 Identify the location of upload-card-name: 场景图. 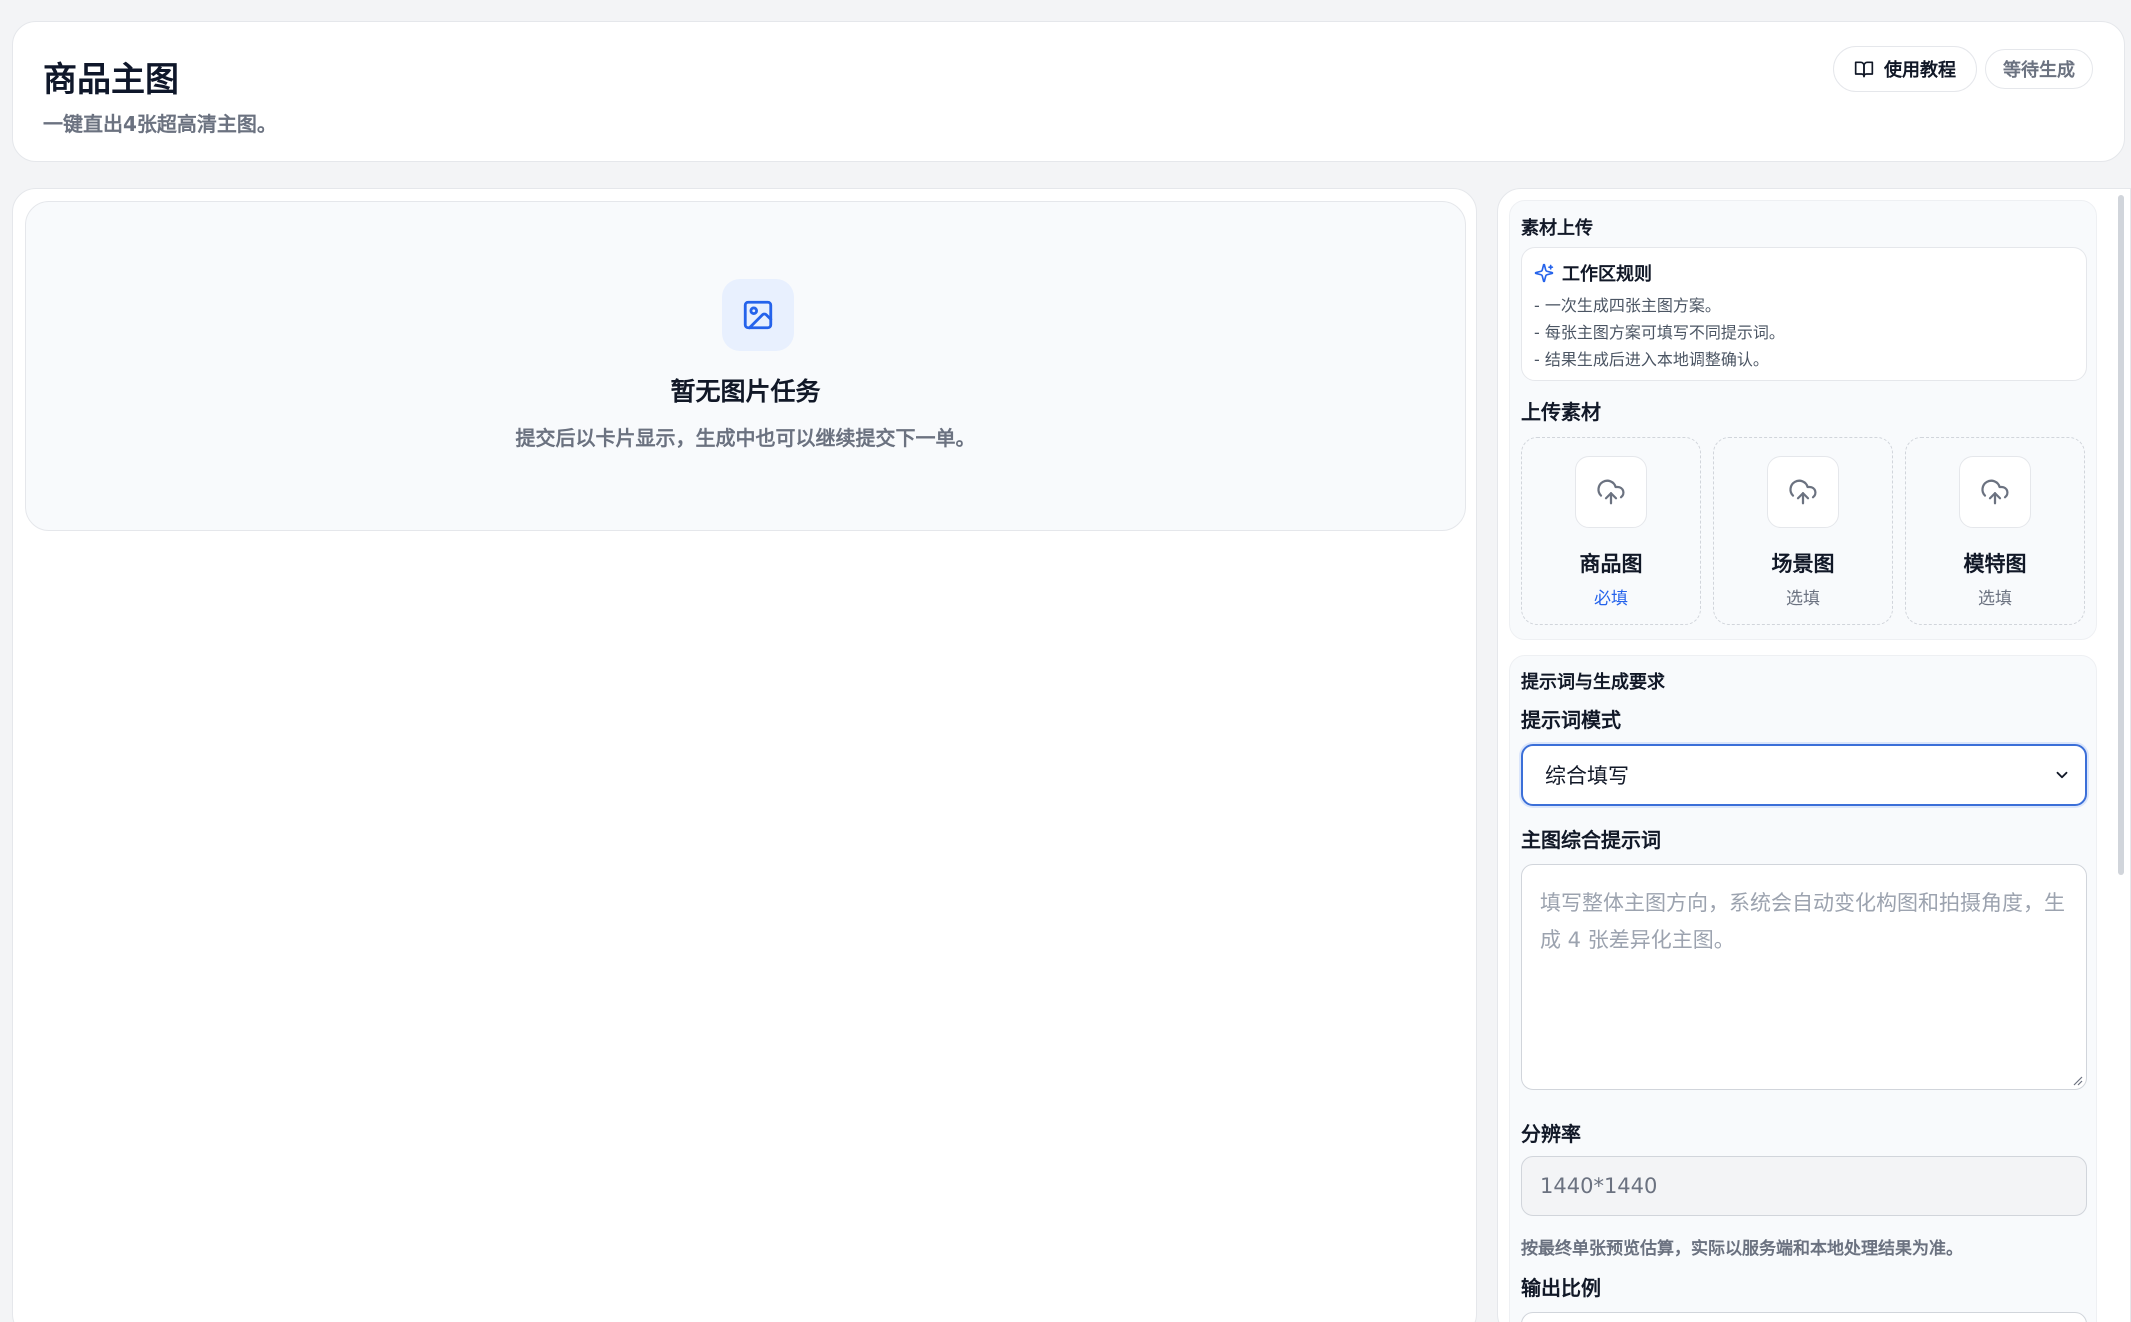
(1803, 564).